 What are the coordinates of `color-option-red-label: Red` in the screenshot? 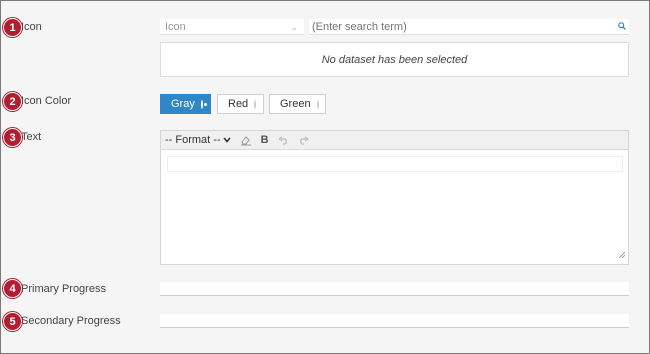 It's located at (238, 104).